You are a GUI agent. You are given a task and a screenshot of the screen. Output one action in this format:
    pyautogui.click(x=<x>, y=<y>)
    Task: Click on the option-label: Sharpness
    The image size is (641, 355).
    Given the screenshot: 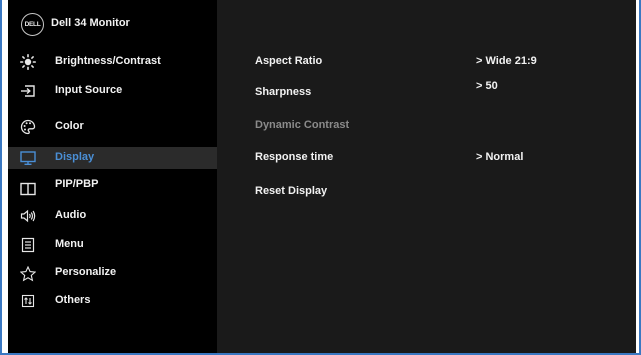 What is the action you would take?
    pyautogui.click(x=283, y=92)
    